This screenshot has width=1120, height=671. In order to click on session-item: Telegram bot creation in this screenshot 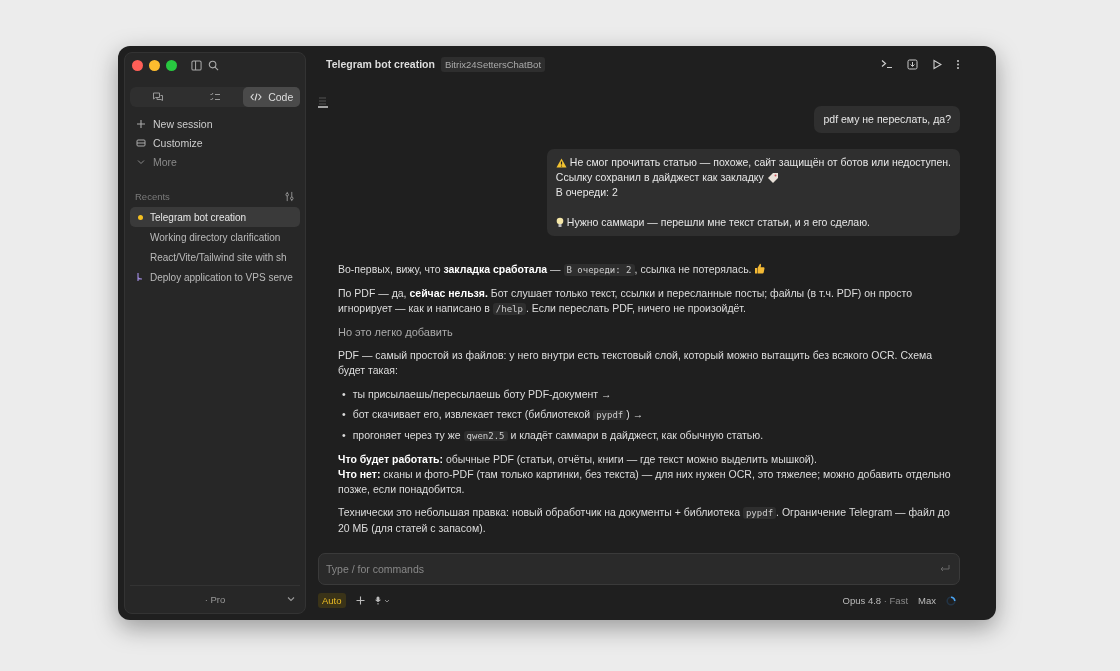, I will do `click(215, 217)`.